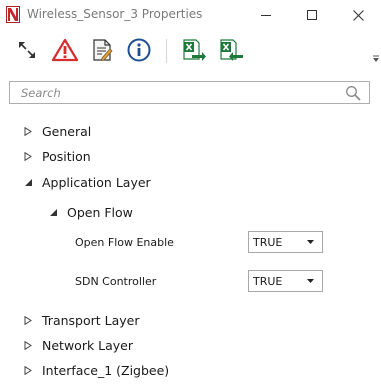 This screenshot has width=381, height=387. I want to click on minimize-button, so click(266, 15).